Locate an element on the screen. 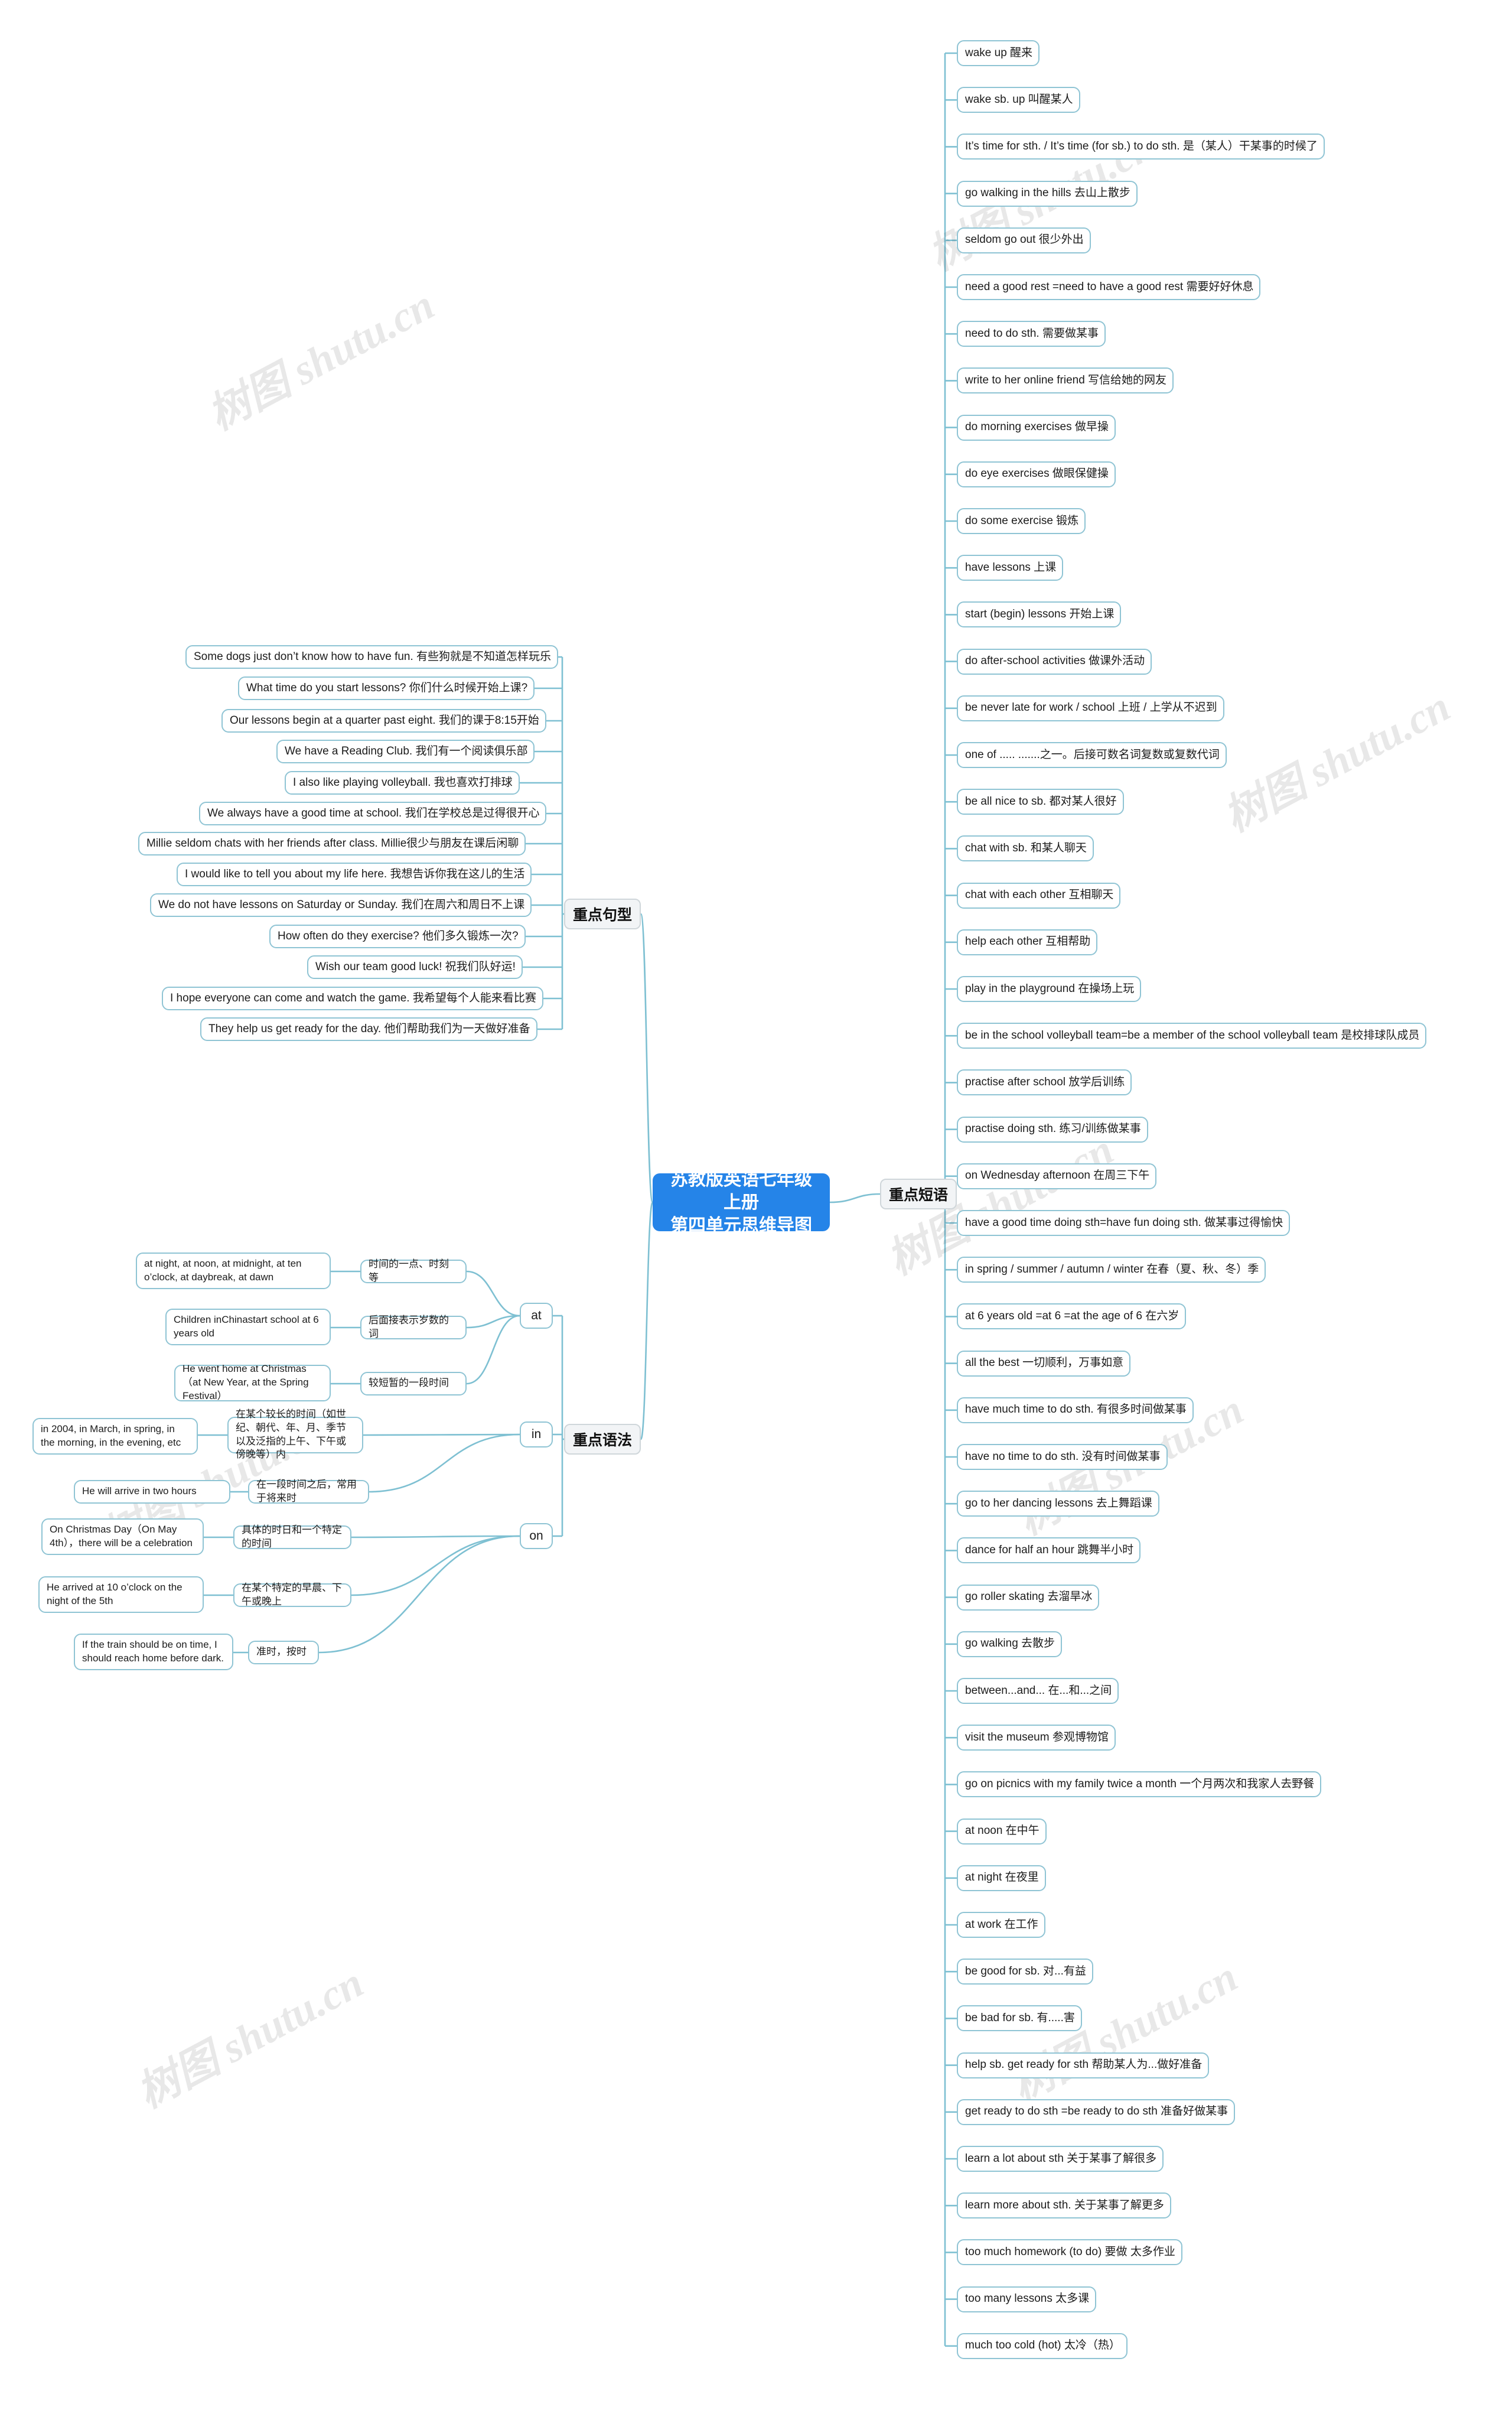 The height and width of the screenshot is (2417, 1512). preposition-node-at: at is located at coordinates (536, 1316).